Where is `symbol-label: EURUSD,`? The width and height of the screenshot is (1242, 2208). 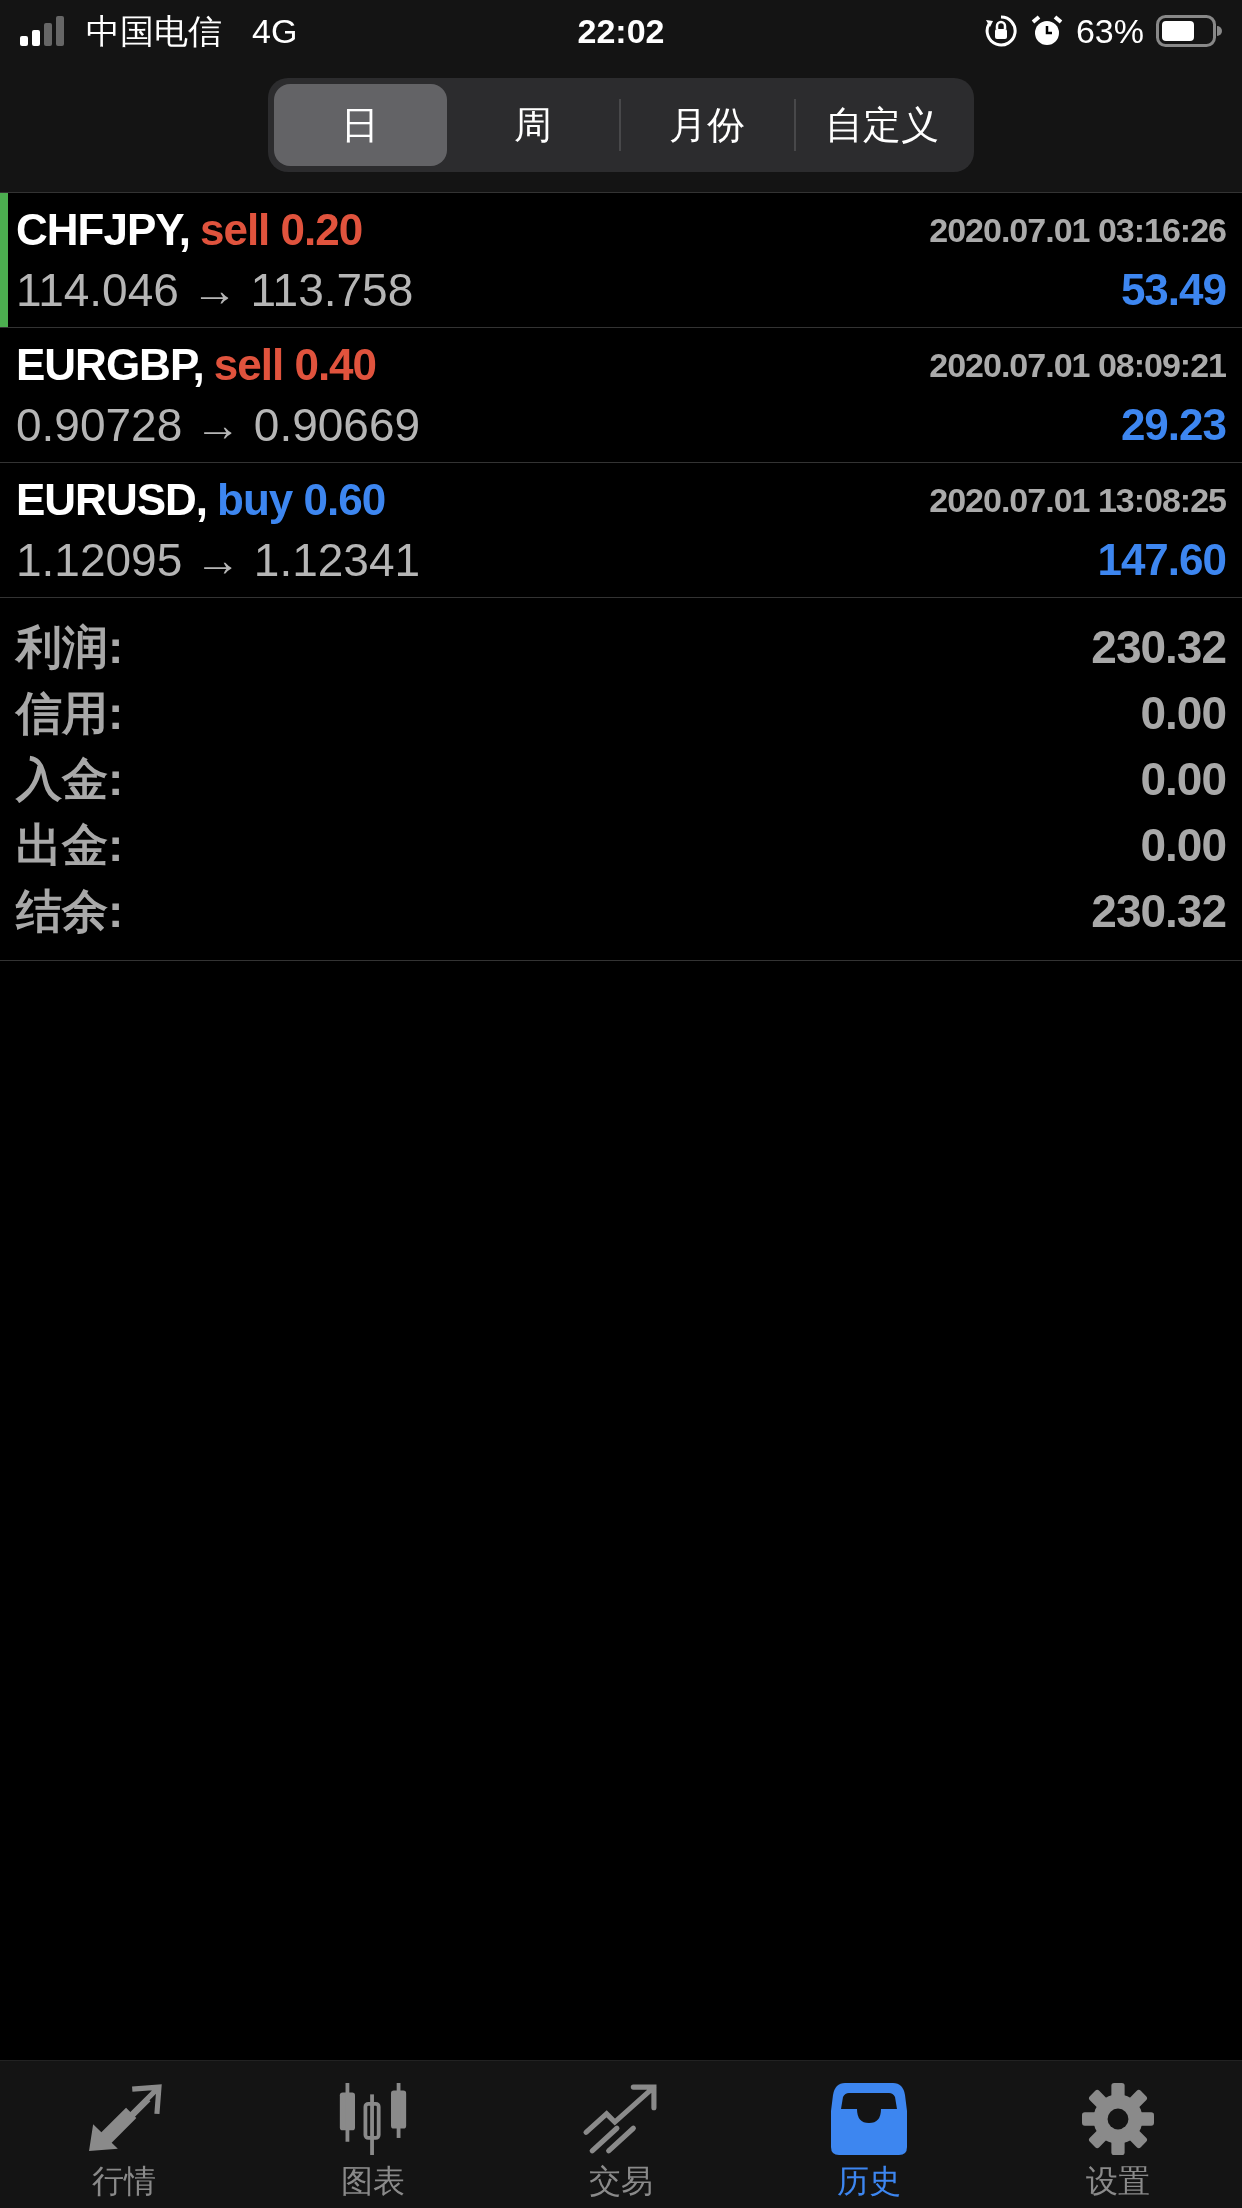 symbol-label: EURUSD, is located at coordinates (112, 500).